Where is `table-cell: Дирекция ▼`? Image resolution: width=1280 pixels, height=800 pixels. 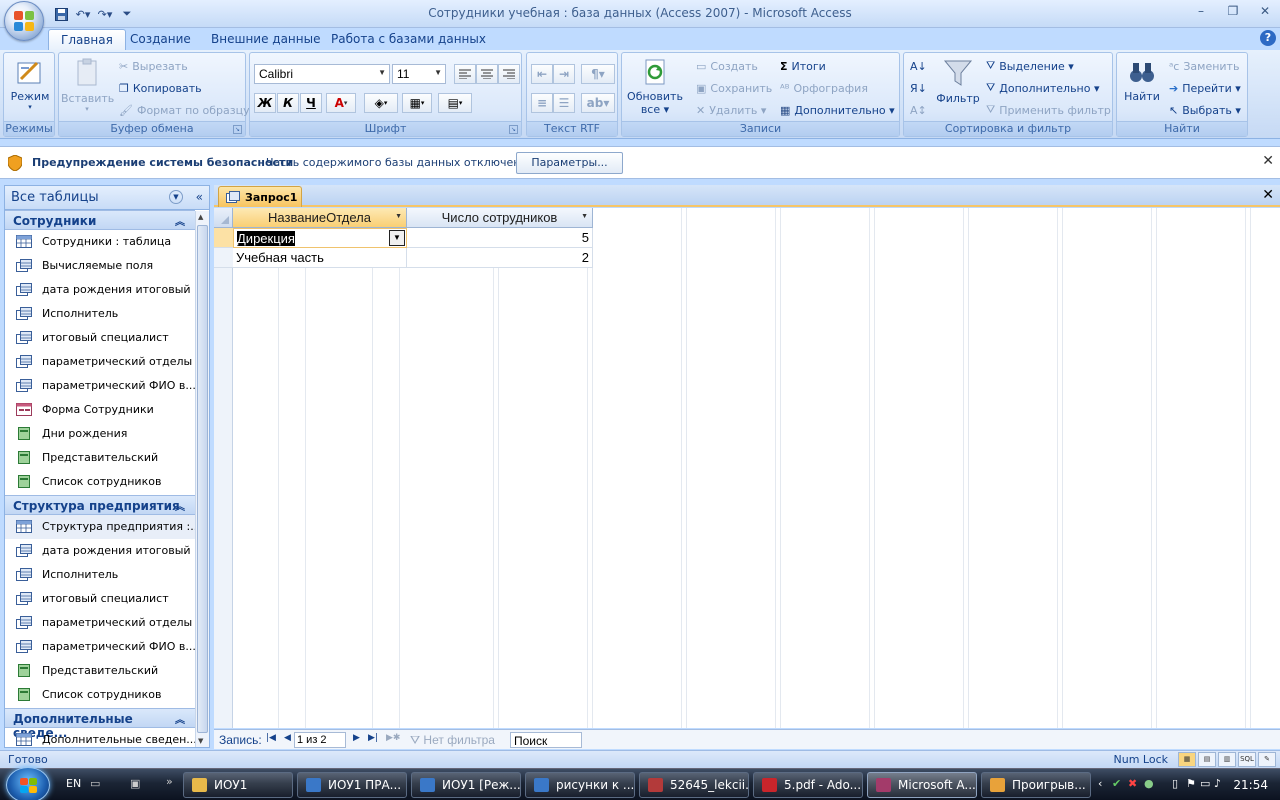 table-cell: Дирекция ▼ is located at coordinates (320, 238).